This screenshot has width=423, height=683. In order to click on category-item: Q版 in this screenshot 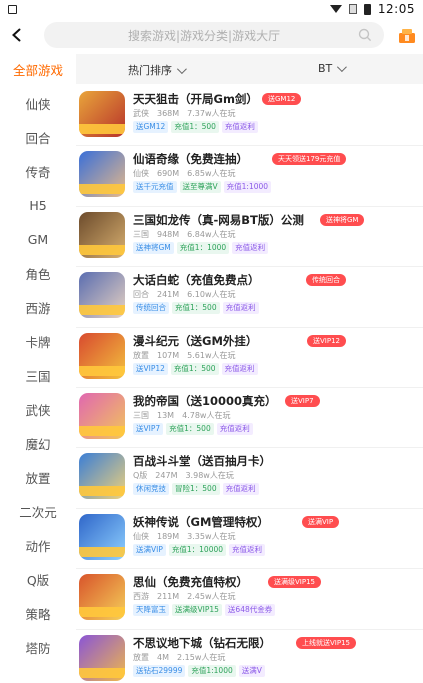, I will do `click(38, 579)`.